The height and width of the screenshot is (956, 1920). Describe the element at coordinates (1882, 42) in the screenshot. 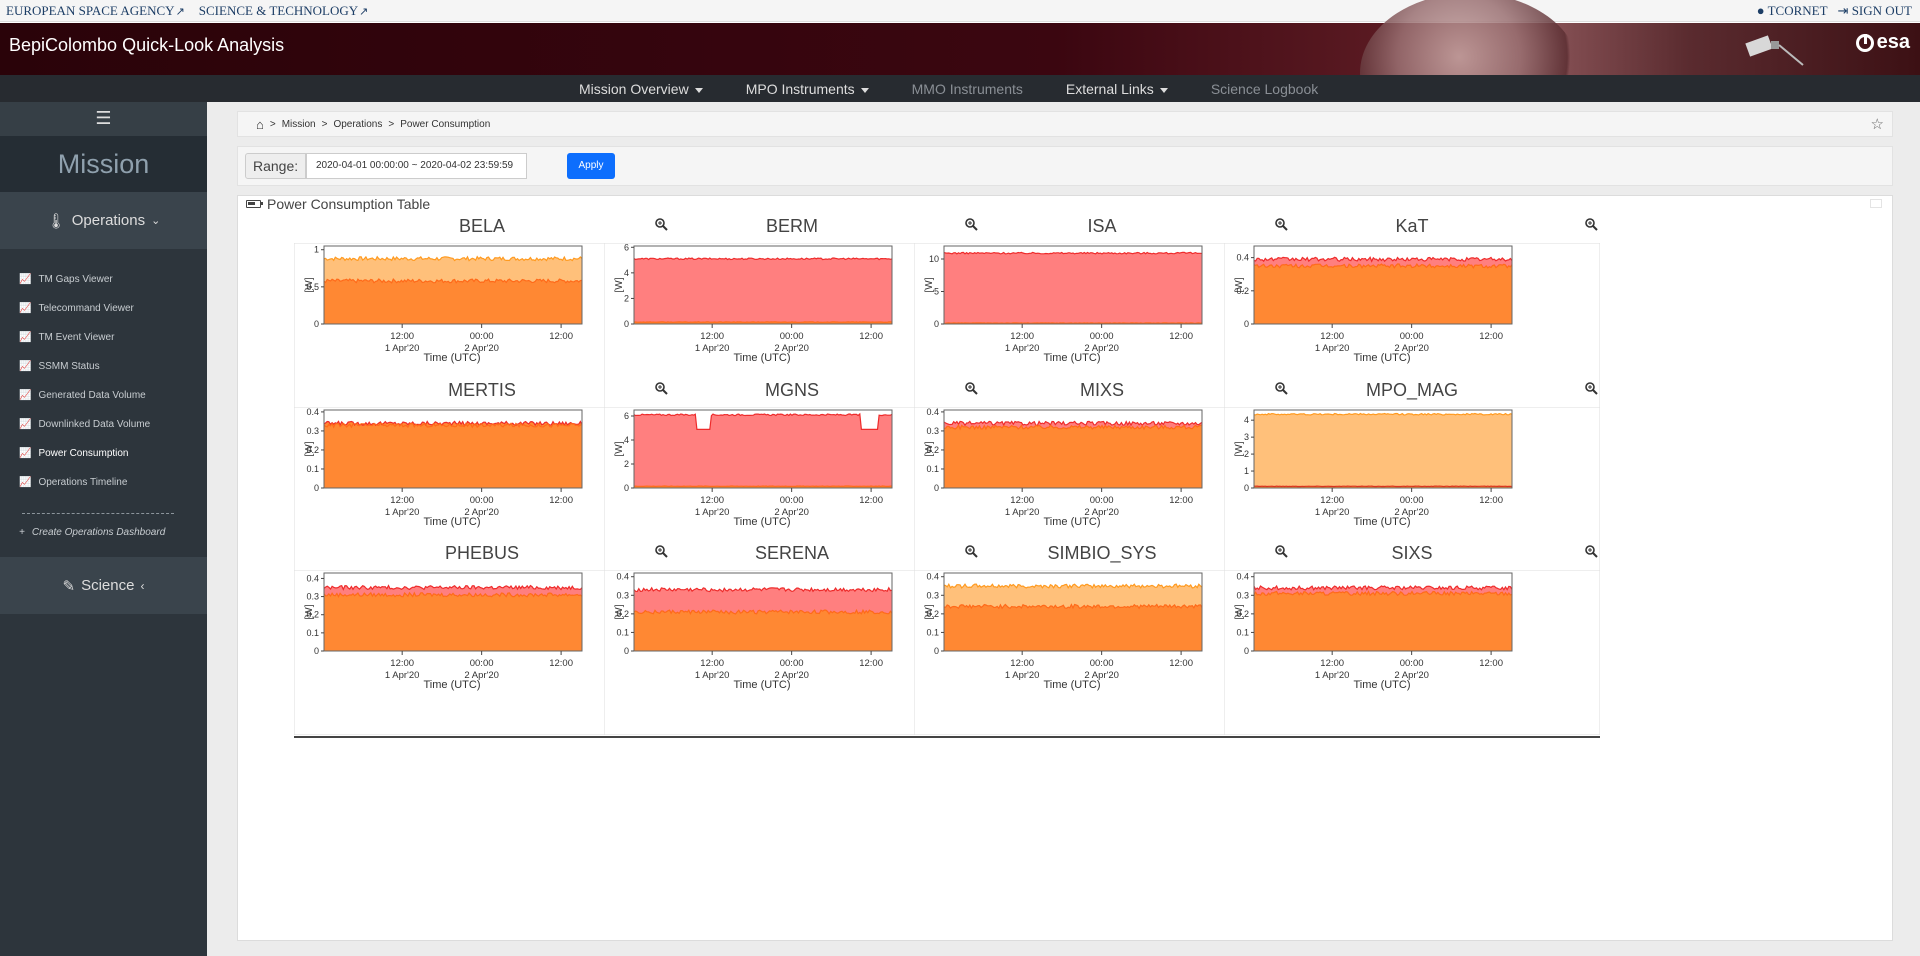

I see `esa-logo: esa` at that location.